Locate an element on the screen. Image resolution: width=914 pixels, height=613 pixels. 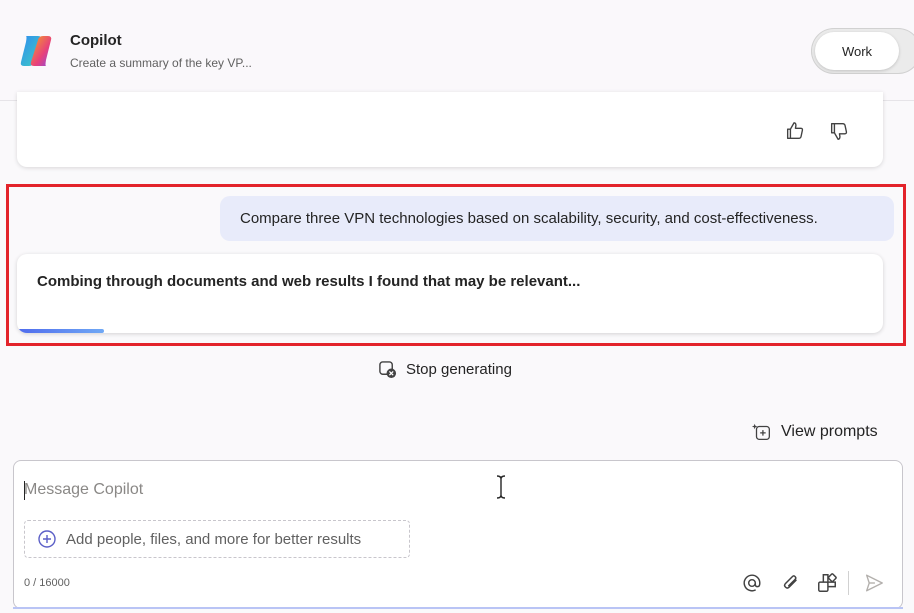
mention-button is located at coordinates (752, 583).